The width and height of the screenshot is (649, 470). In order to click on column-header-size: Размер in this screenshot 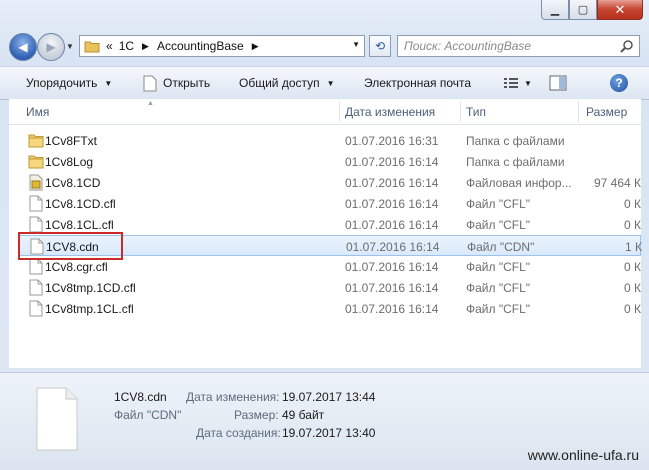, I will do `click(613, 111)`.